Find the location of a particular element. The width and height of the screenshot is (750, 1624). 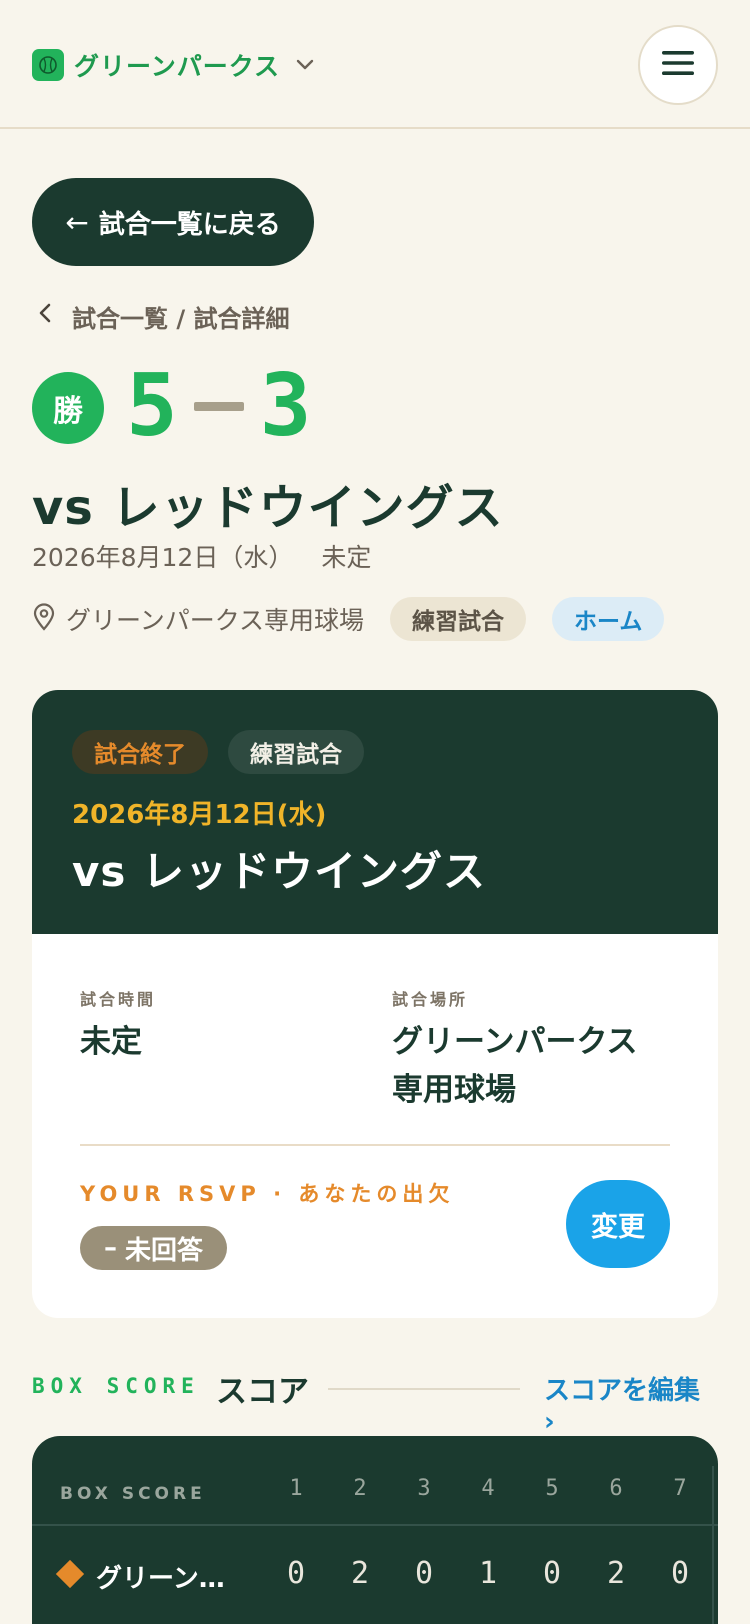

final-score: 5 3 is located at coordinates (219, 406).